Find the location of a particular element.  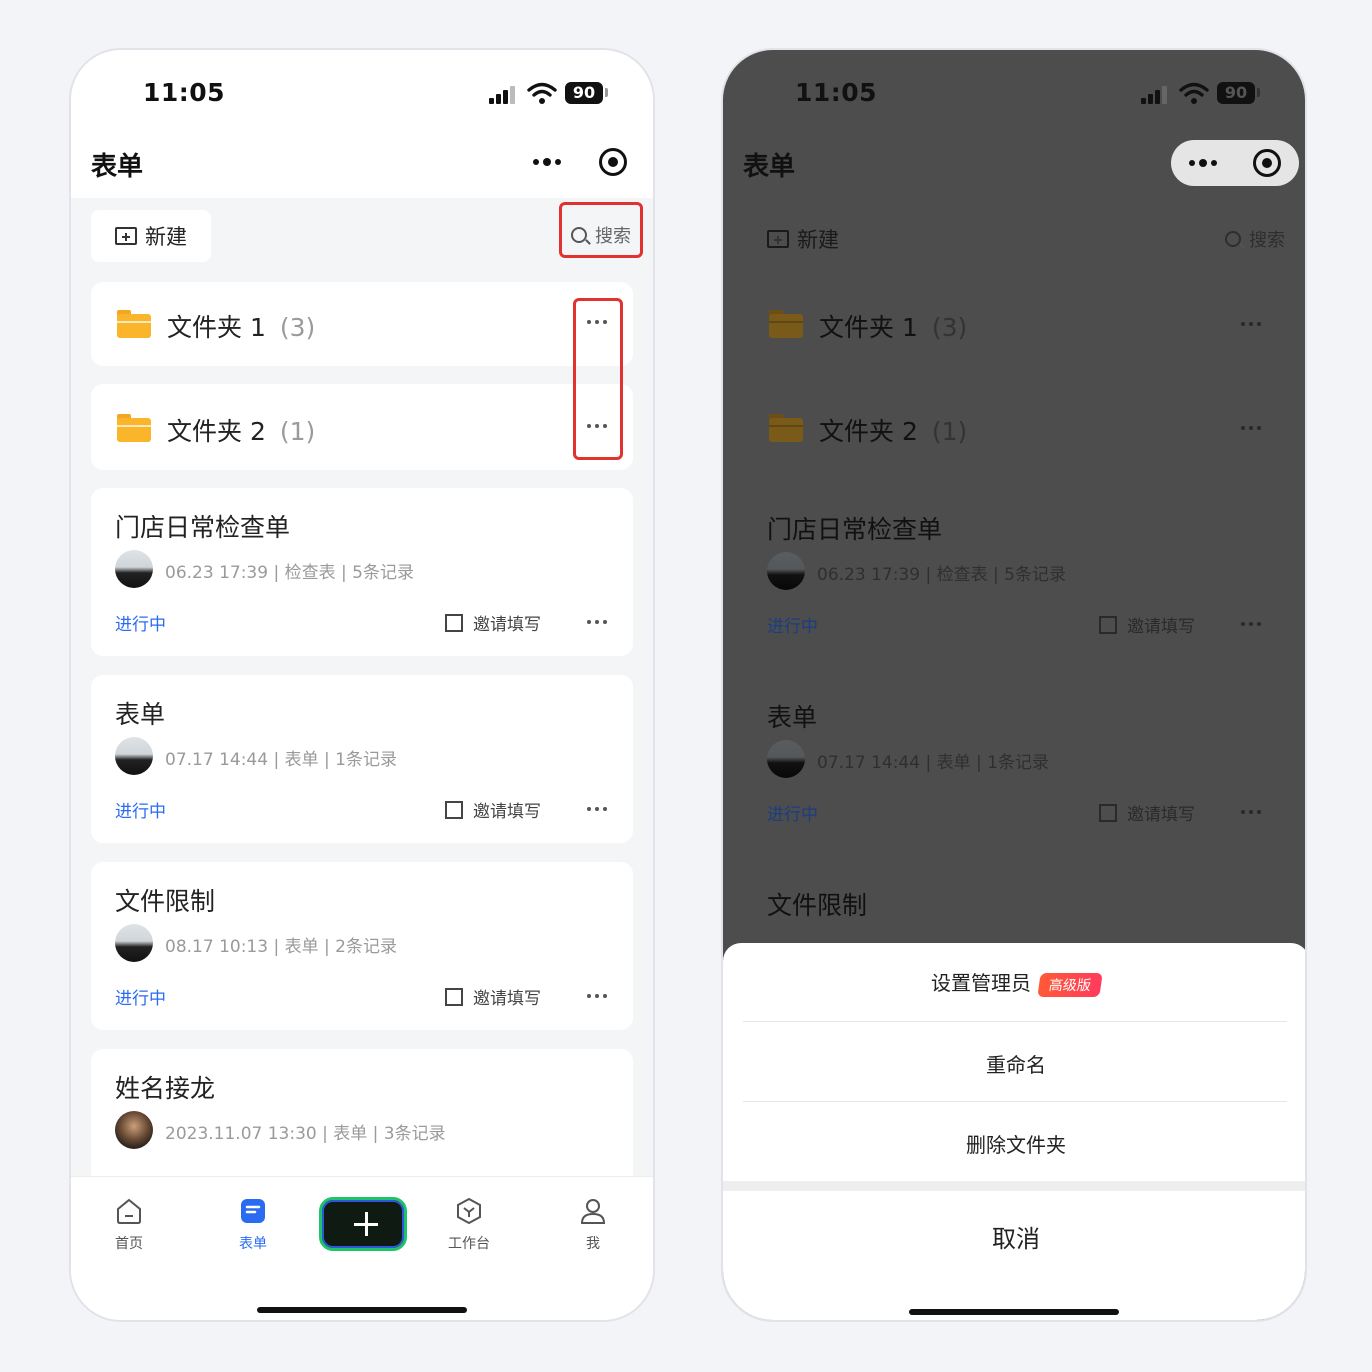

cancel-button: 取消 is located at coordinates (1014, 1236).